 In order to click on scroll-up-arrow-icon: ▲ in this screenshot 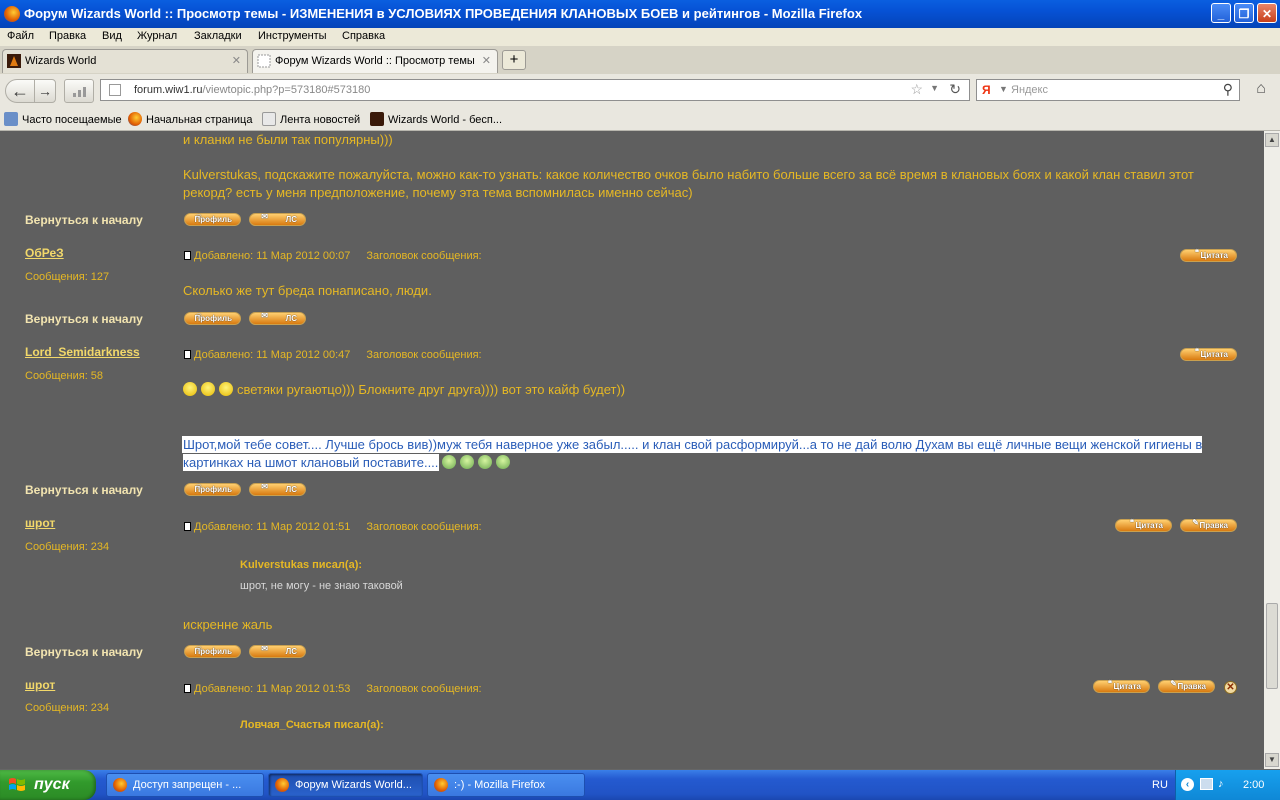, I will do `click(1272, 140)`.